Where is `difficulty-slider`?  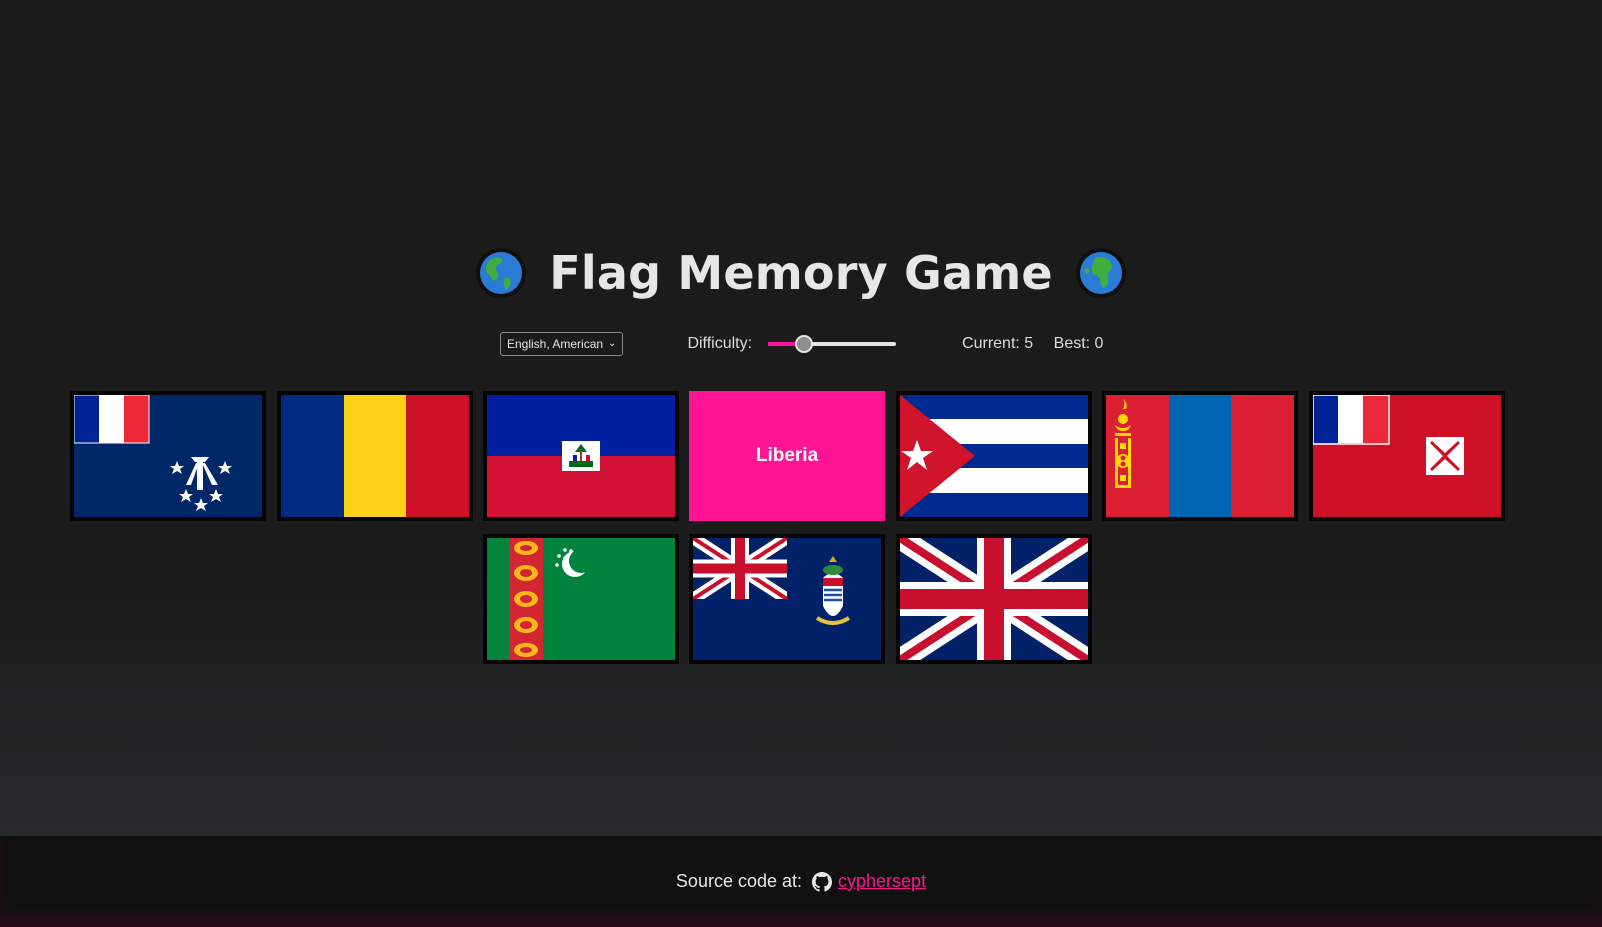
difficulty-slider is located at coordinates (832, 344).